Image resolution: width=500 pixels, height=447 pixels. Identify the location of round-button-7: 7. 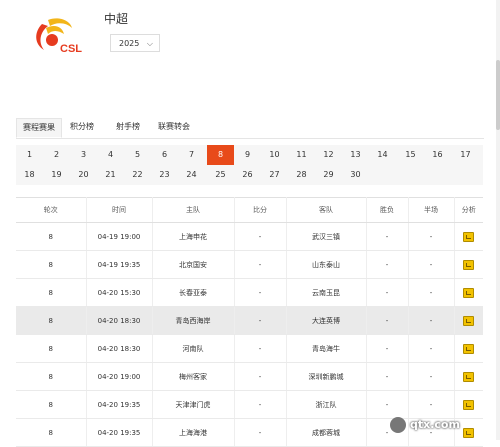
(191, 155).